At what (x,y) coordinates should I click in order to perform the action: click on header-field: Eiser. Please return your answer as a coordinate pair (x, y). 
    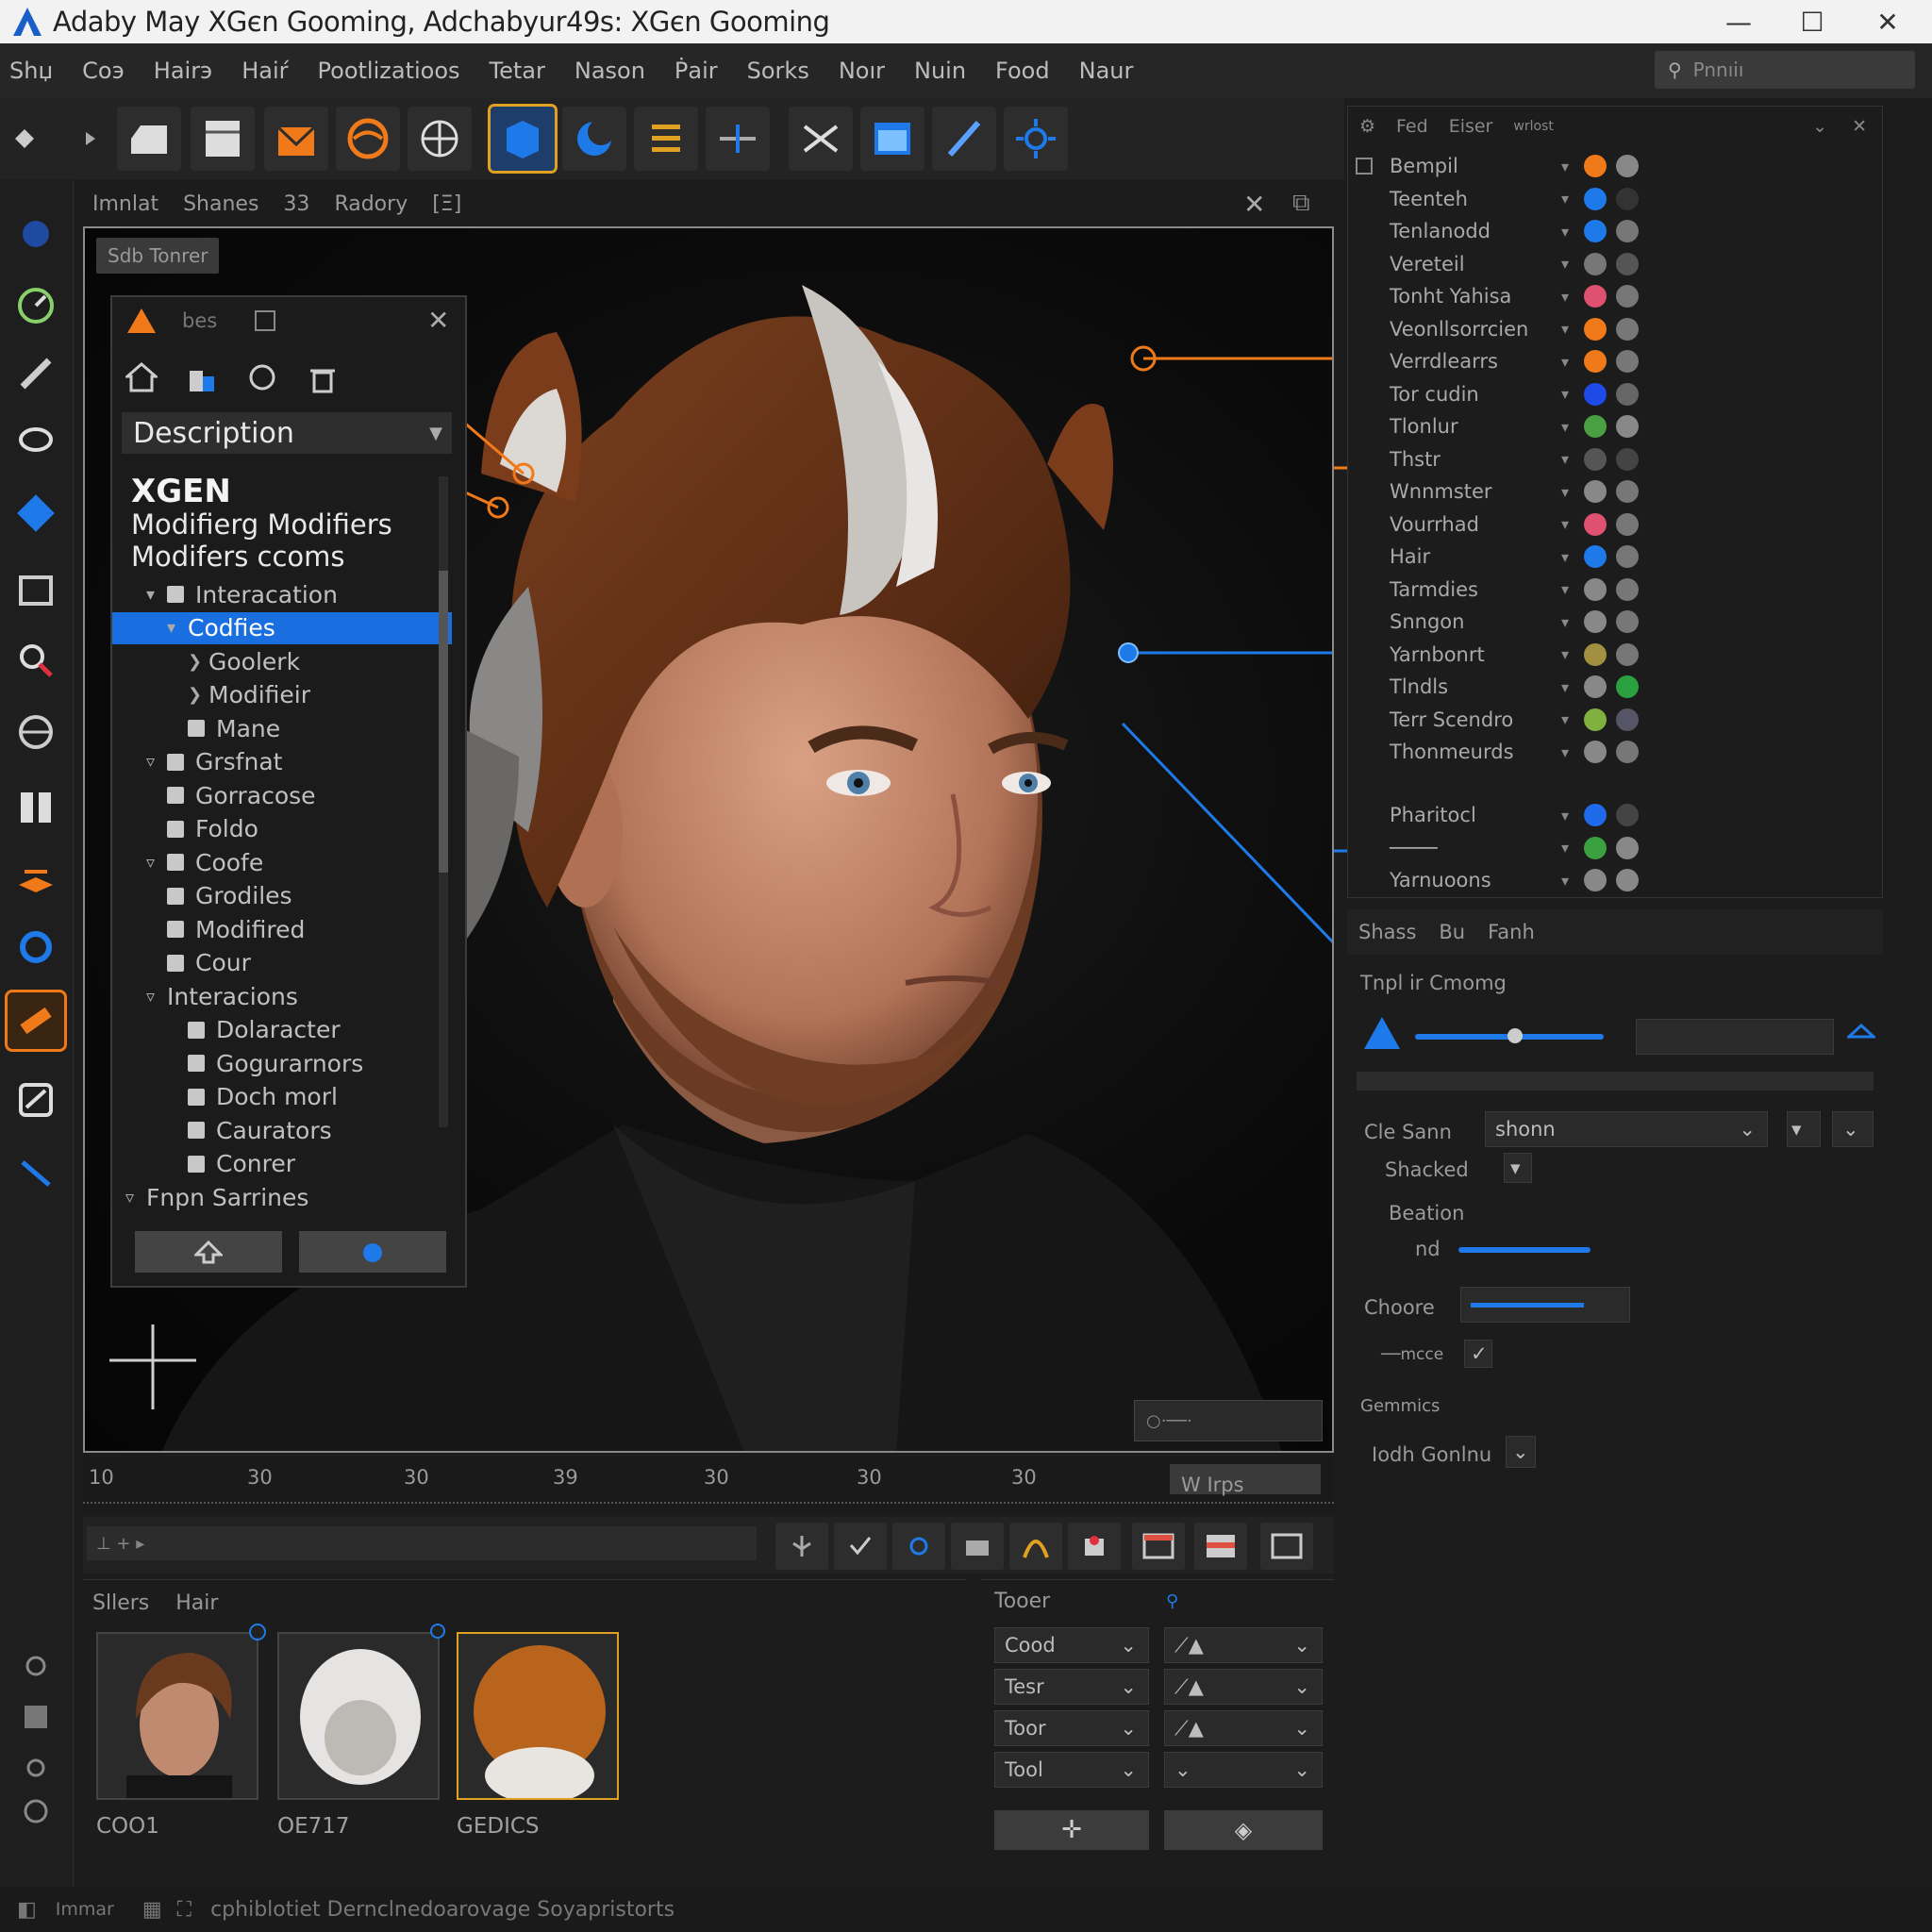
    Looking at the image, I should click on (1471, 126).